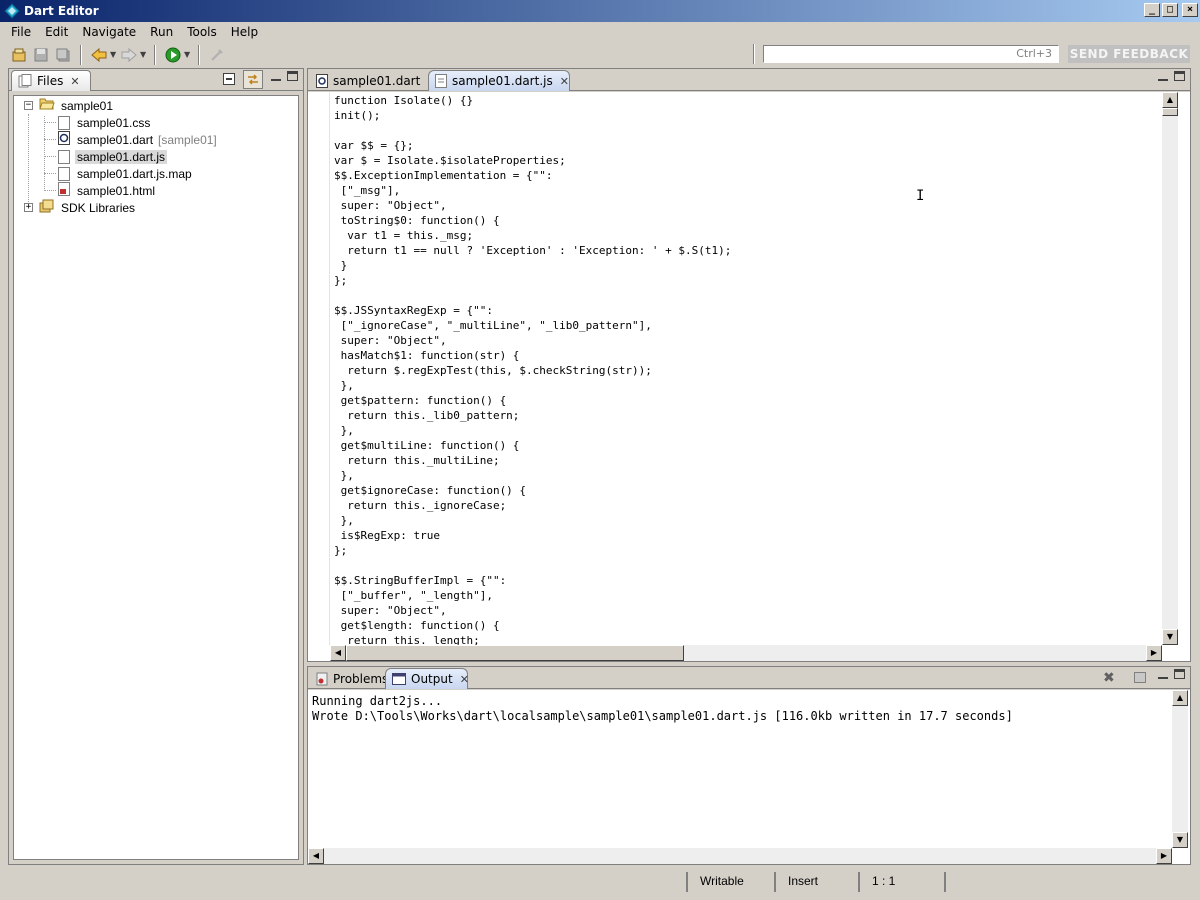 The height and width of the screenshot is (900, 1200). What do you see at coordinates (137, 139) in the screenshot?
I see `tree-item-file: sample01.dart [sample01]` at bounding box center [137, 139].